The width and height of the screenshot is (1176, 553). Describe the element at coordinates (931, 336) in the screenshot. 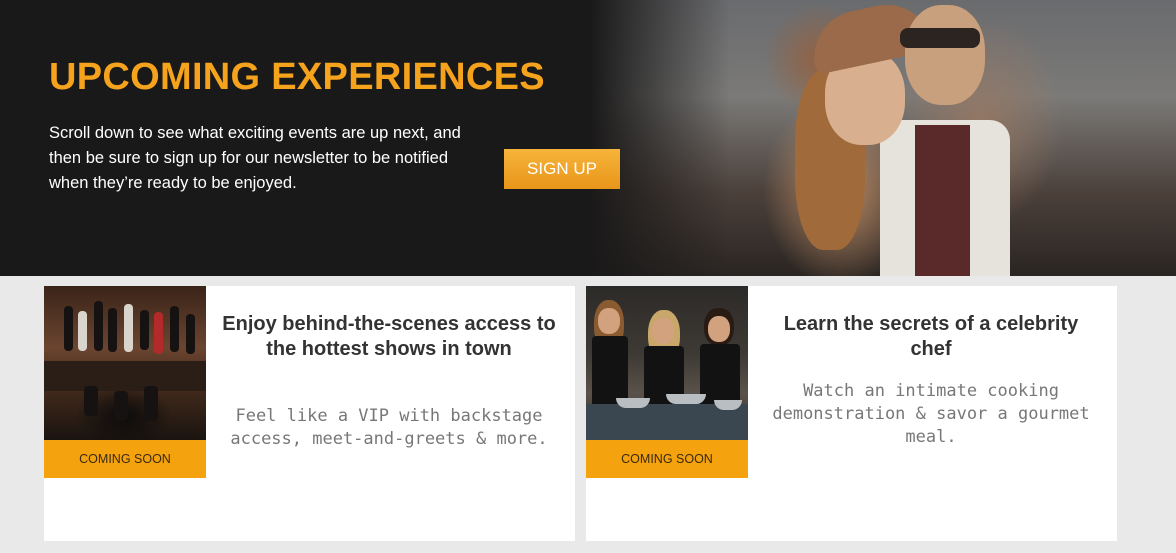

I see `card-title: Learn the secrets of a celebrity chef` at that location.